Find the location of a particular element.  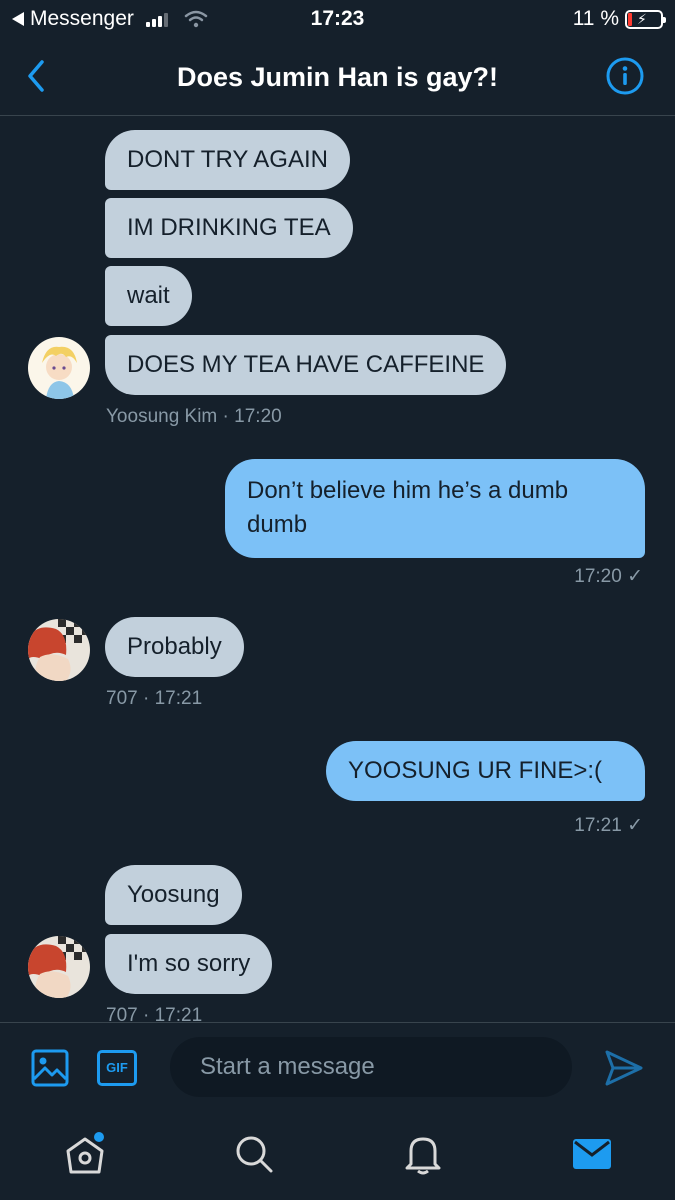

mail-icon is located at coordinates (592, 1154).